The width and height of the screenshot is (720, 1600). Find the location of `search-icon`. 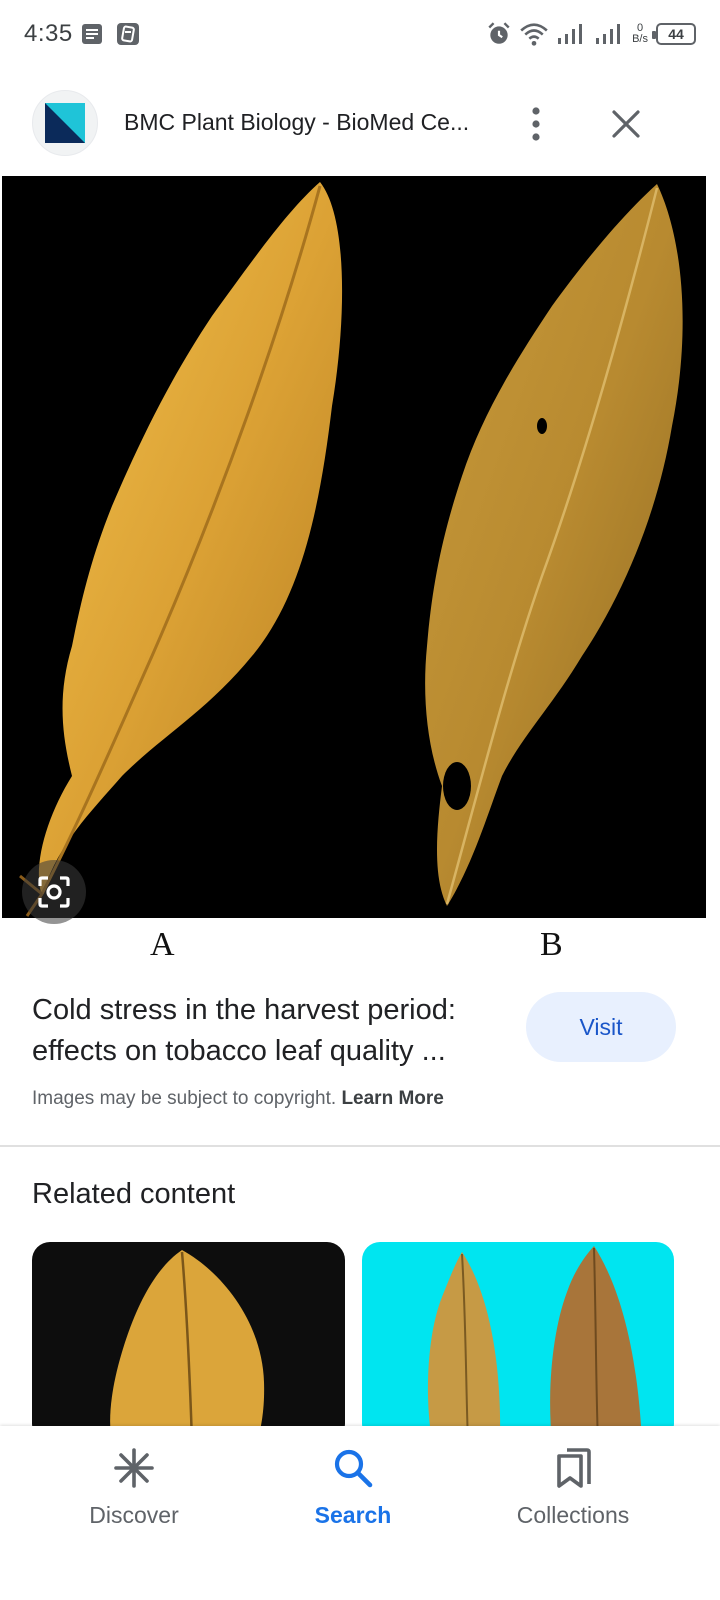

search-icon is located at coordinates (353, 1468).